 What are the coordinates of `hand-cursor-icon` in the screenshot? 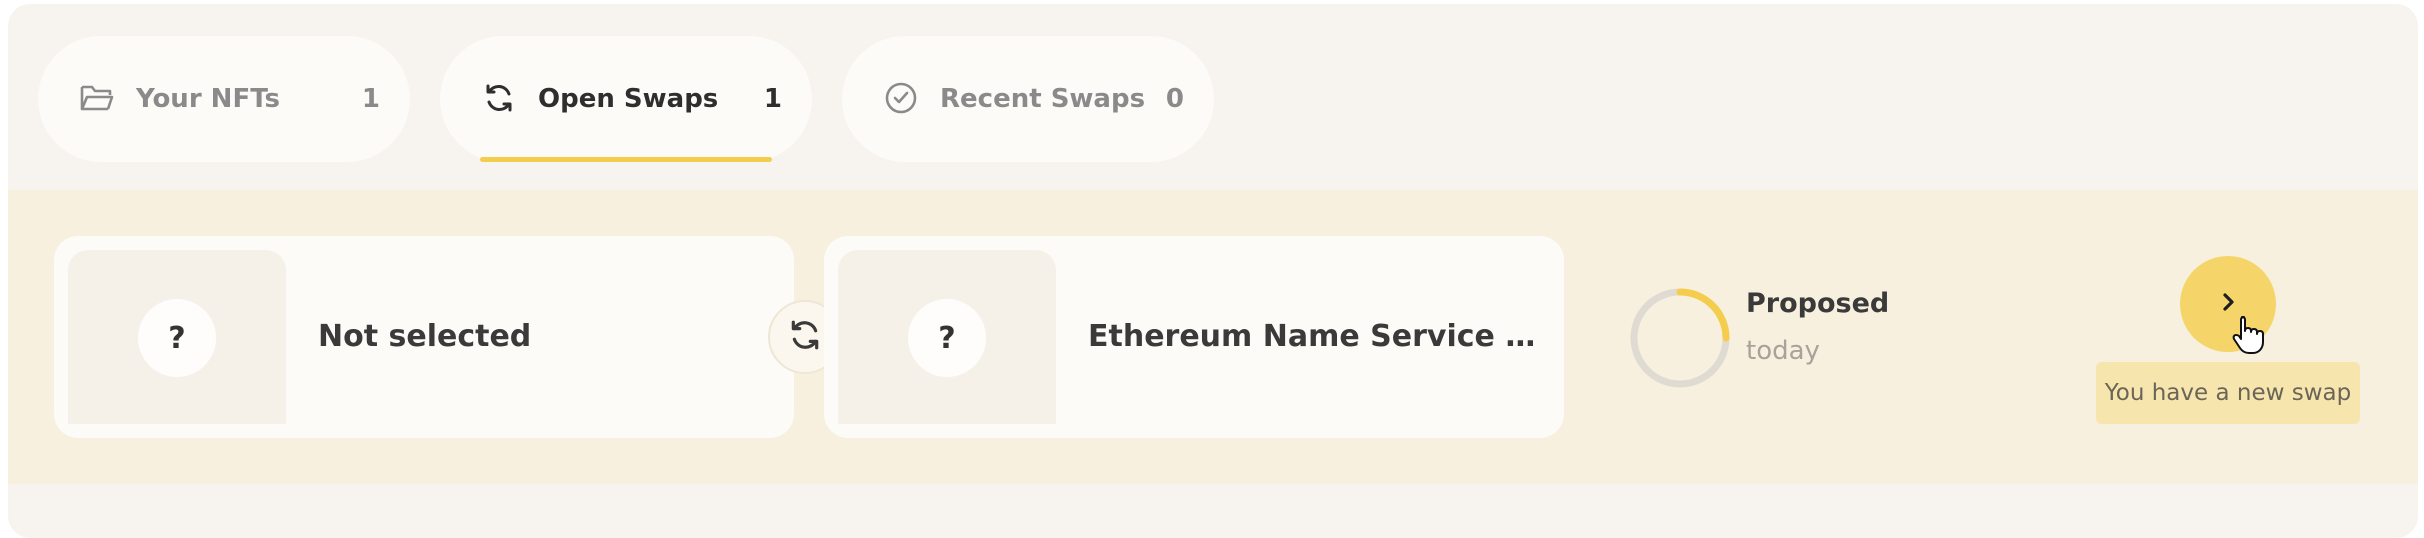 It's located at (2248, 335).